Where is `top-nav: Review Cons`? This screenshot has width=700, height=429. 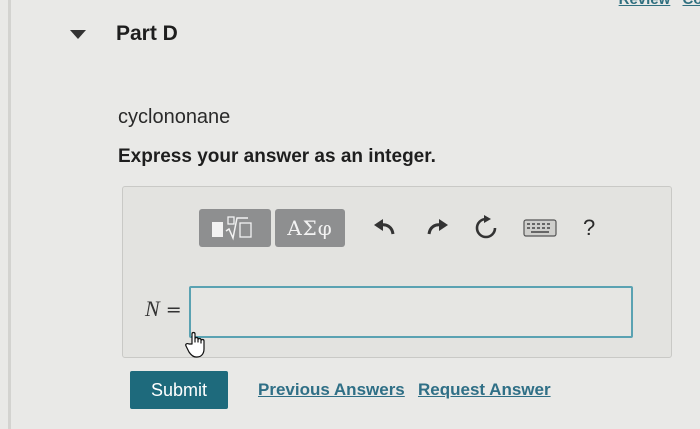 top-nav: Review Cons is located at coordinates (655, 4).